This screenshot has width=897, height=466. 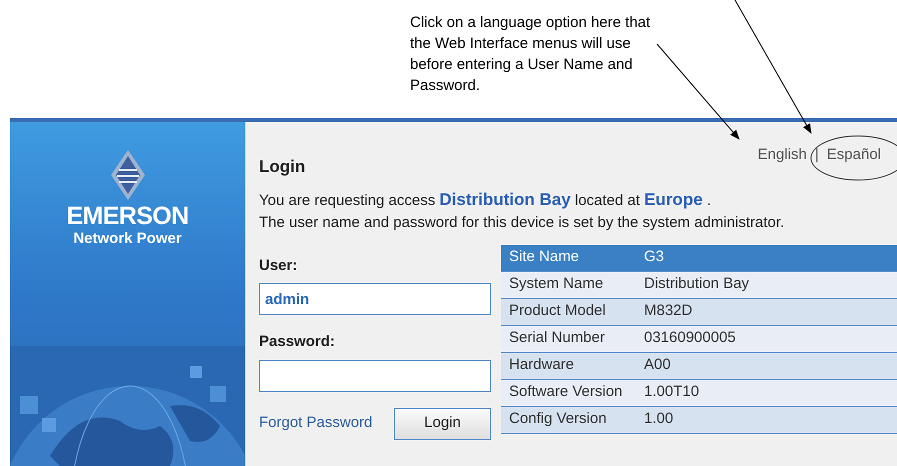 What do you see at coordinates (697, 284) in the screenshot?
I see `table-cell-text: Distribution Bay` at bounding box center [697, 284].